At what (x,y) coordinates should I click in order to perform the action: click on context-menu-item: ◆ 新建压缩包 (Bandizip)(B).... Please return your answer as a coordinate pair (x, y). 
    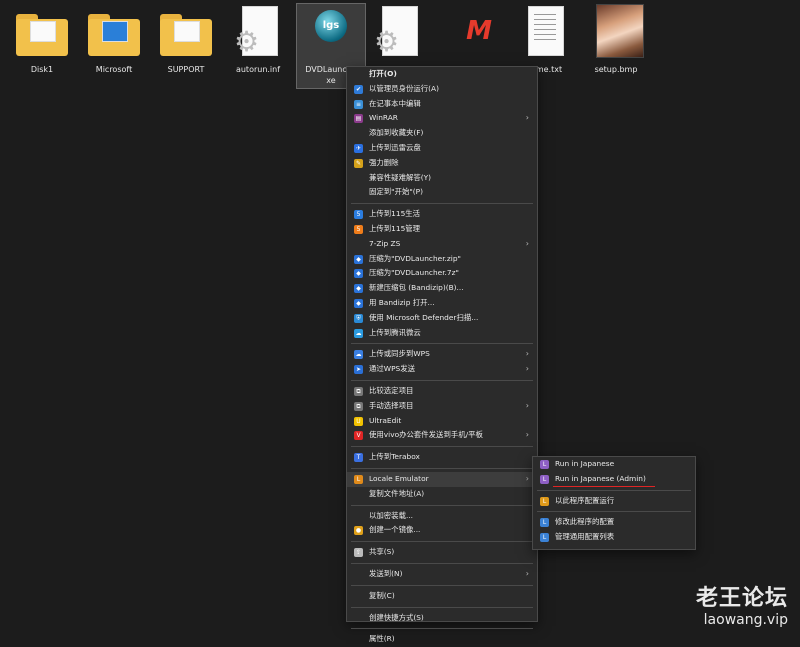
    Looking at the image, I should click on (442, 288).